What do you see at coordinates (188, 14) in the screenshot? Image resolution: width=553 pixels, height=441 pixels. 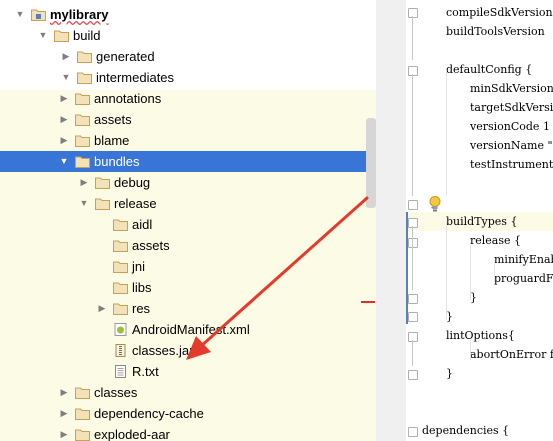 I see `tree-item-mylibrary: ▼ mylibrary` at bounding box center [188, 14].